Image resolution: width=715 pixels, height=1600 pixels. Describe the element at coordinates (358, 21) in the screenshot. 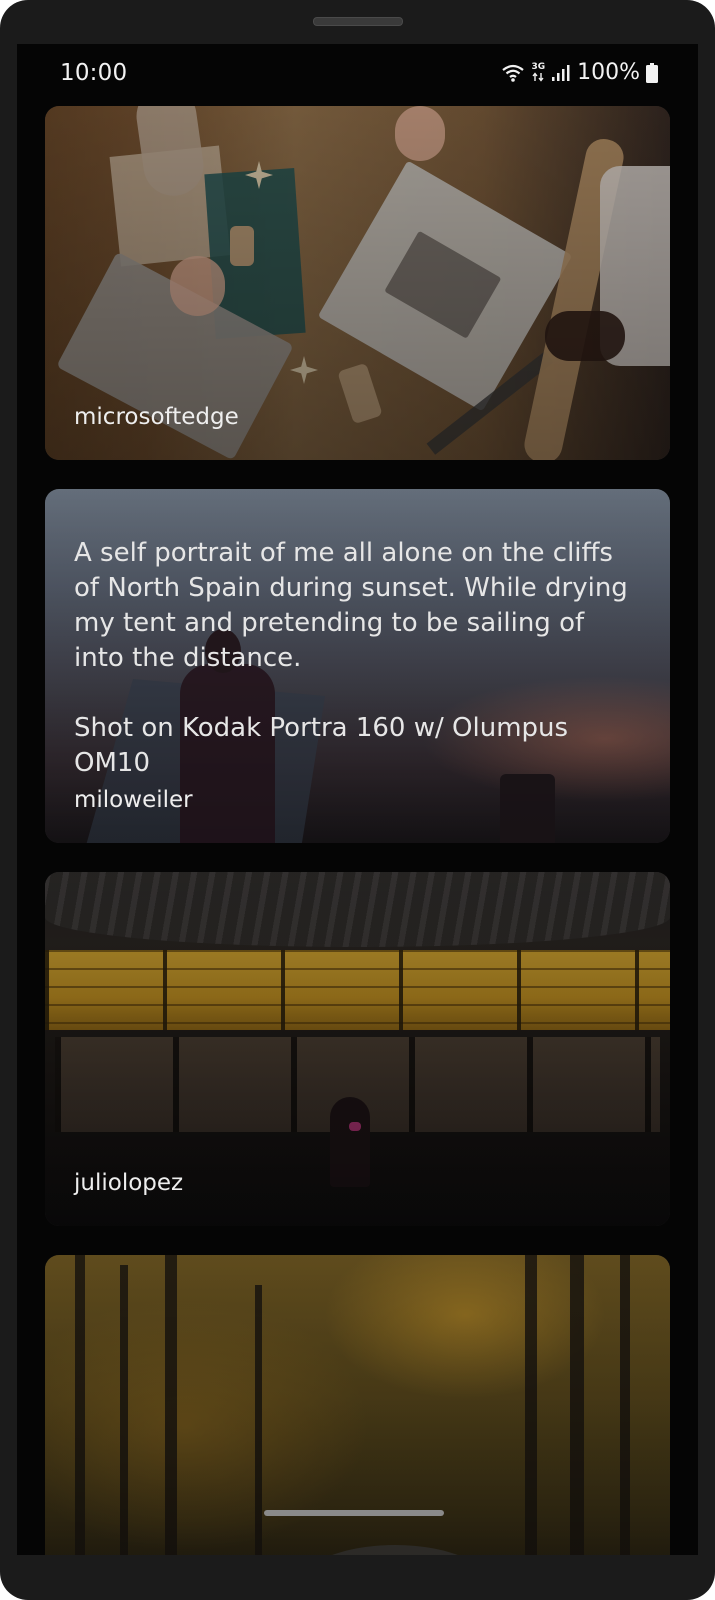

I see `speaker-grille` at that location.